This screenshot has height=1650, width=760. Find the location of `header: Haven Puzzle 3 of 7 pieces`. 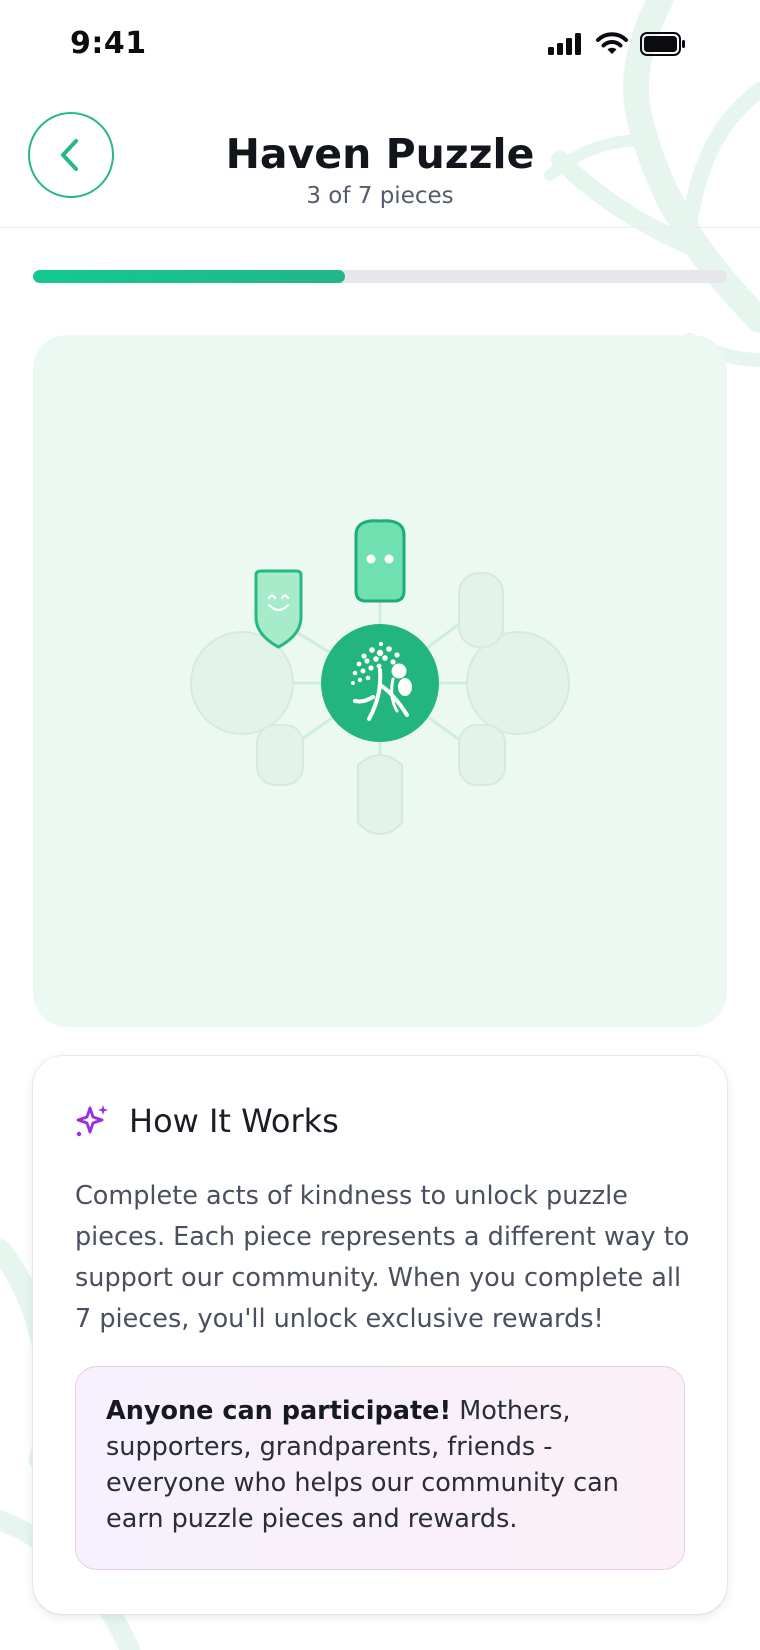

header: Haven Puzzle 3 of 7 pieces is located at coordinates (380, 164).